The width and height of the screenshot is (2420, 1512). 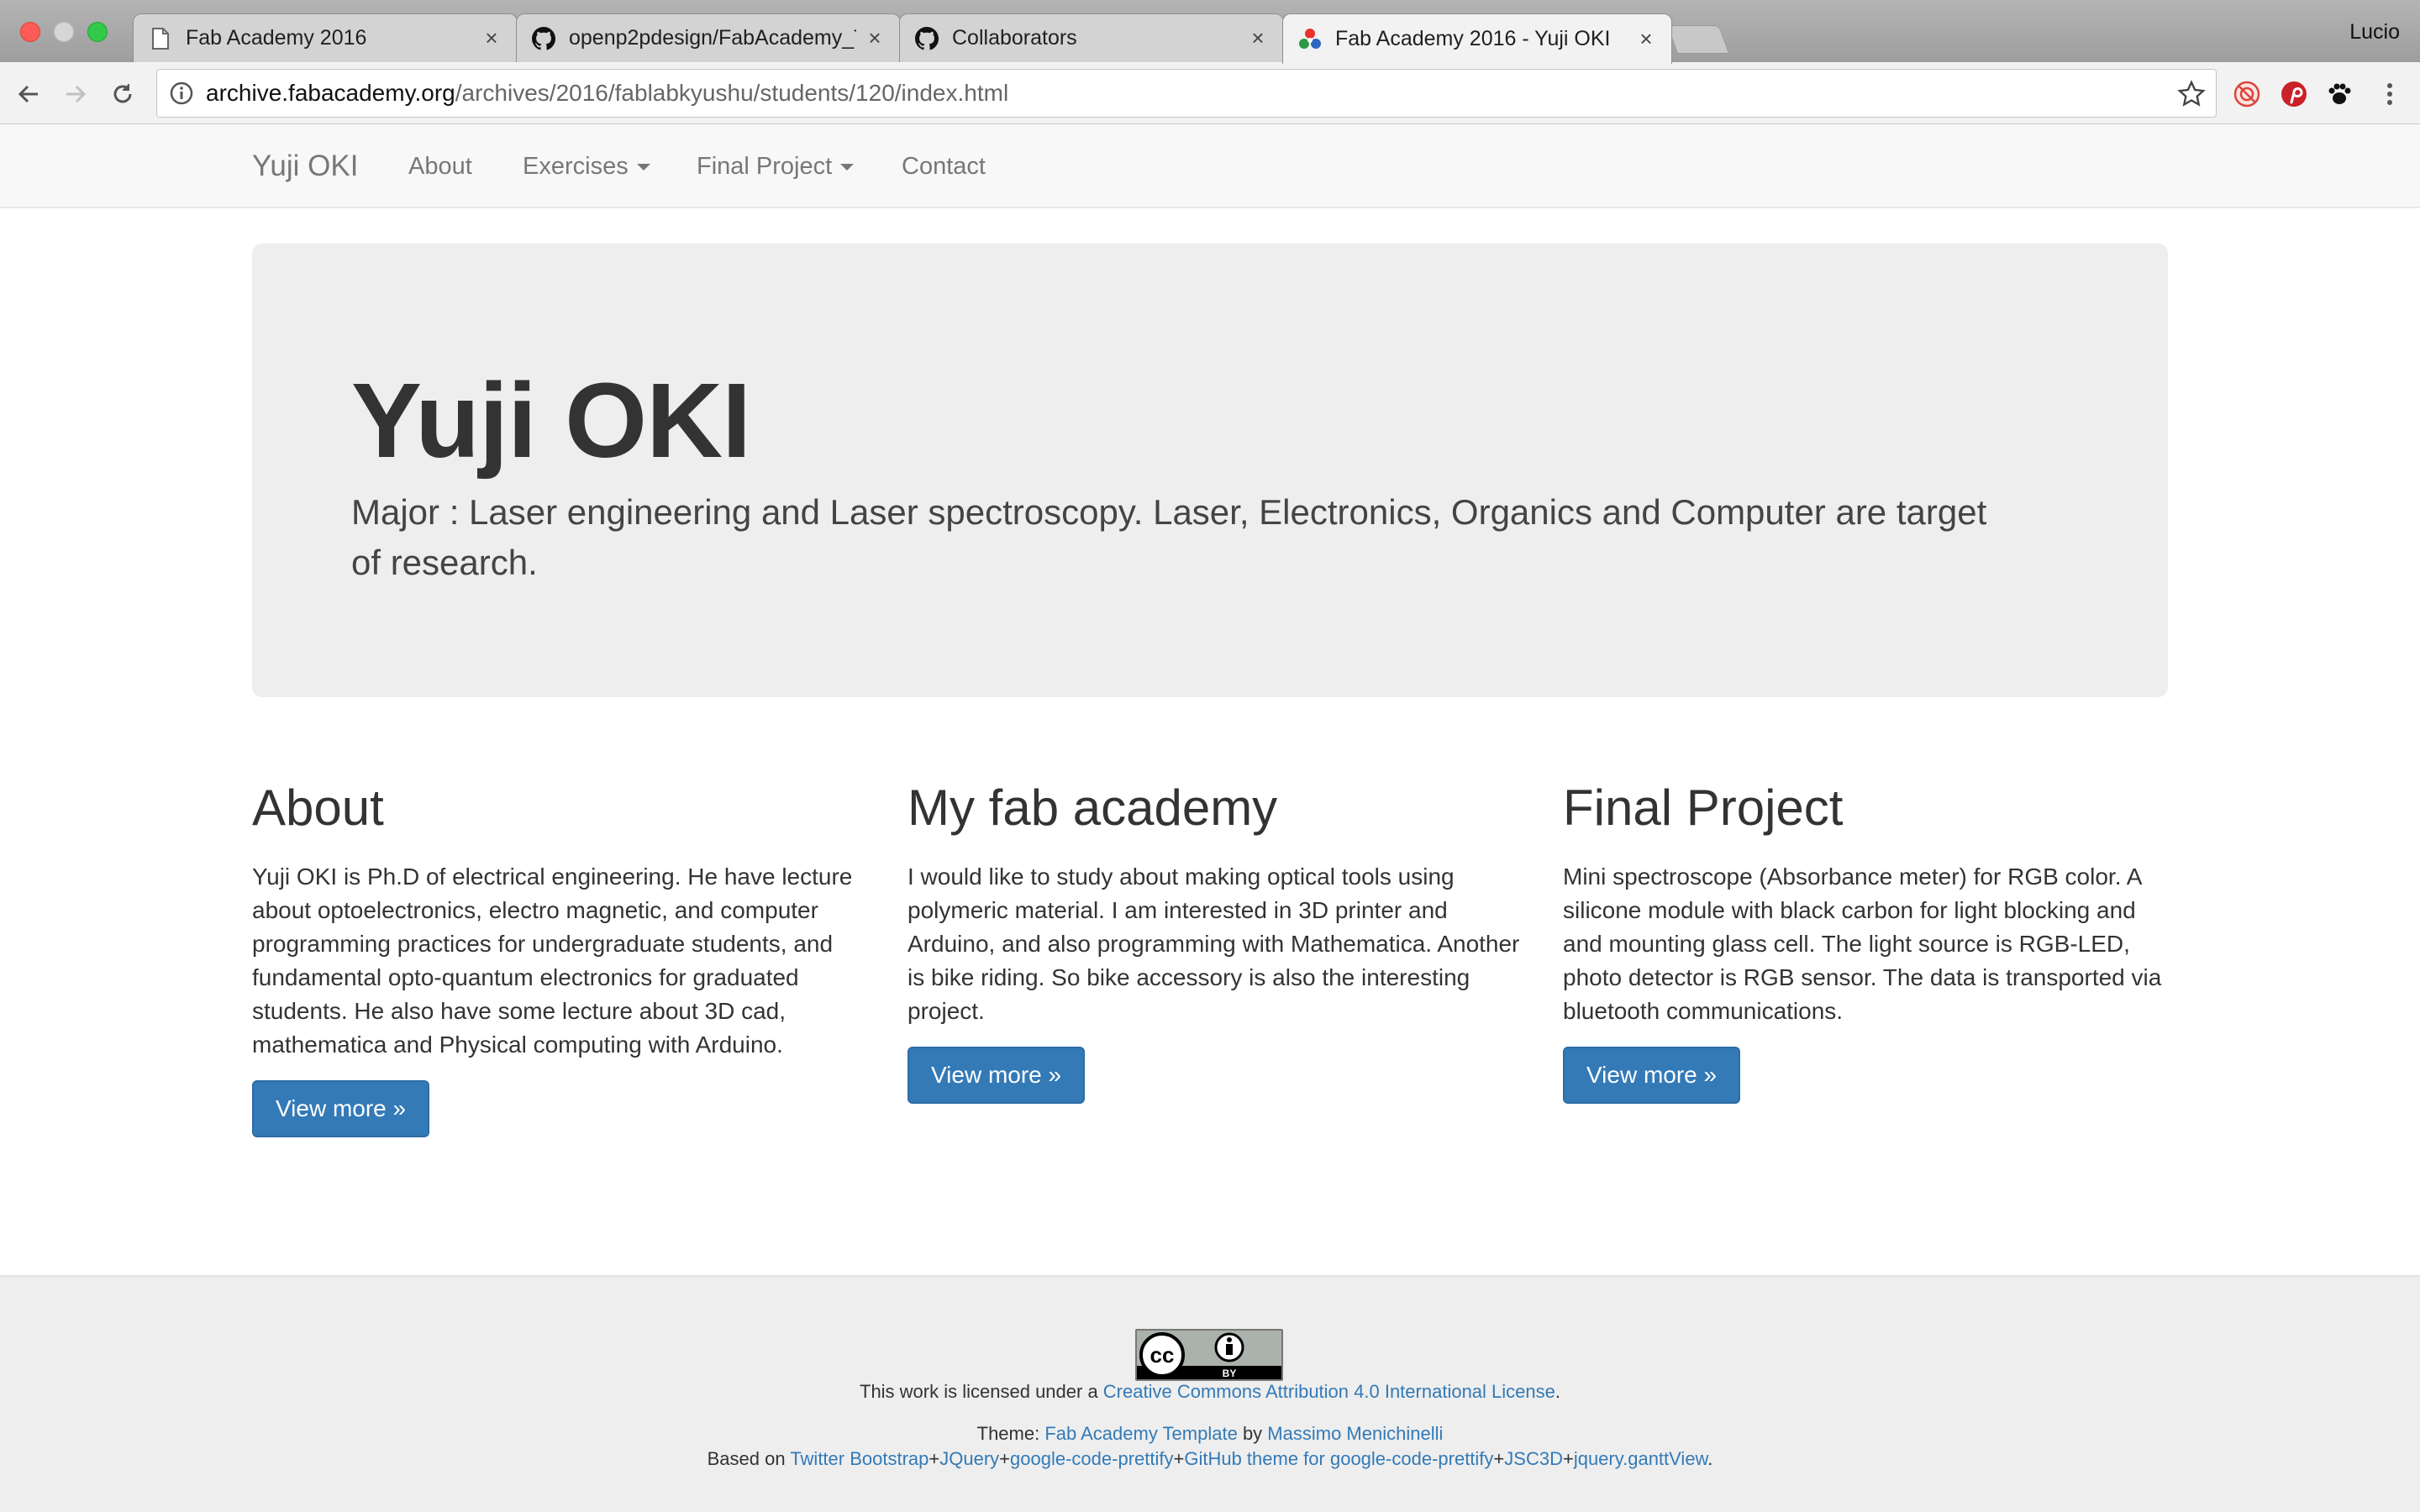 What do you see at coordinates (551, 420) in the screenshot?
I see `jumbotron-title: Yuji OKI` at bounding box center [551, 420].